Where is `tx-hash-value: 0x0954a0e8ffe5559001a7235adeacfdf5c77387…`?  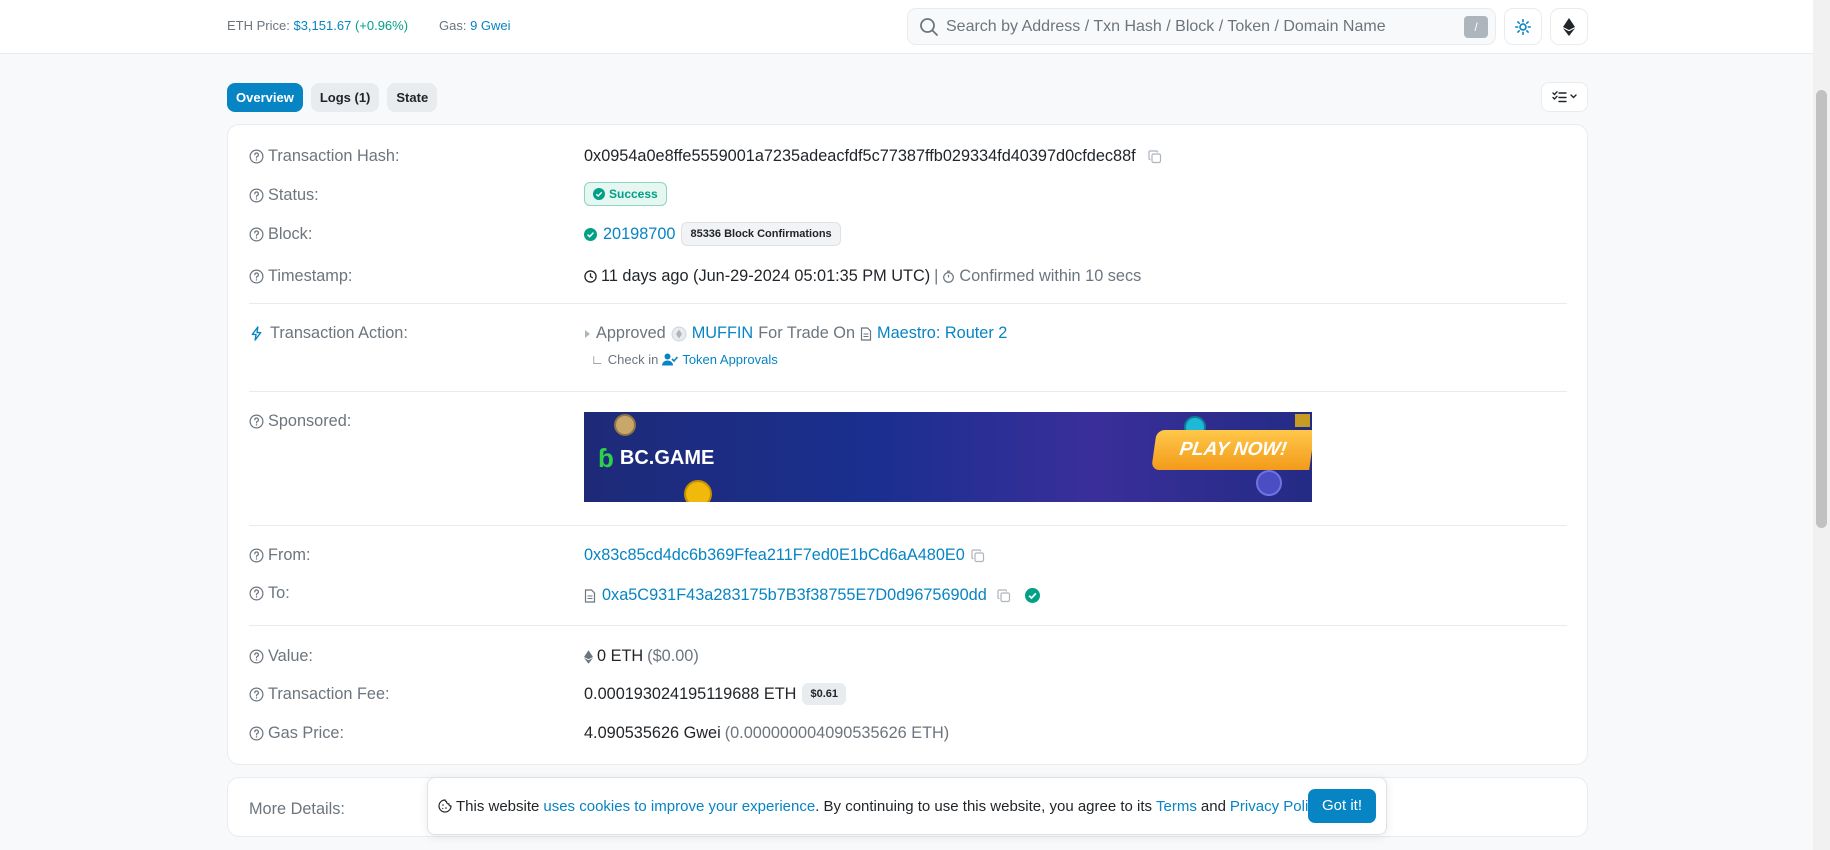
tx-hash-value: 0x0954a0e8ffe5559001a7235adeacfdf5c77387… is located at coordinates (873, 156).